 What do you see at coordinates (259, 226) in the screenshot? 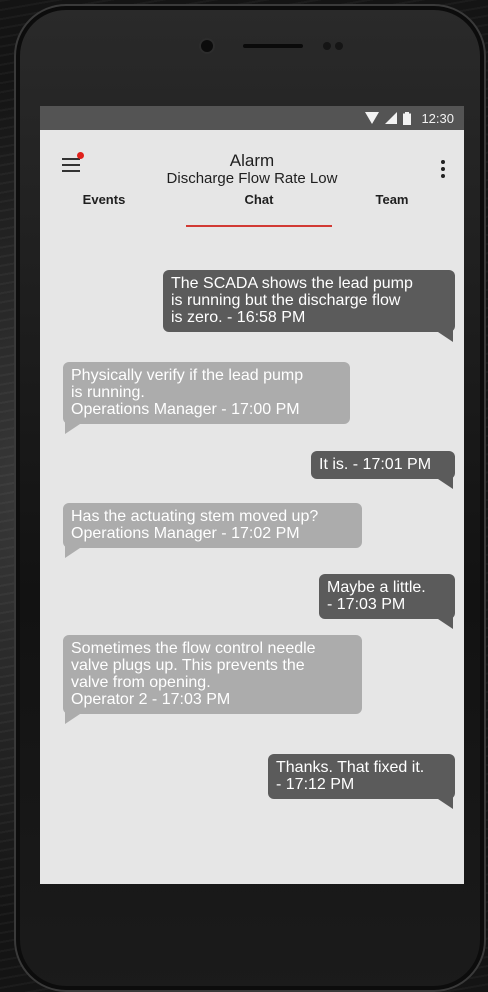
I see `active-tab-indicator` at bounding box center [259, 226].